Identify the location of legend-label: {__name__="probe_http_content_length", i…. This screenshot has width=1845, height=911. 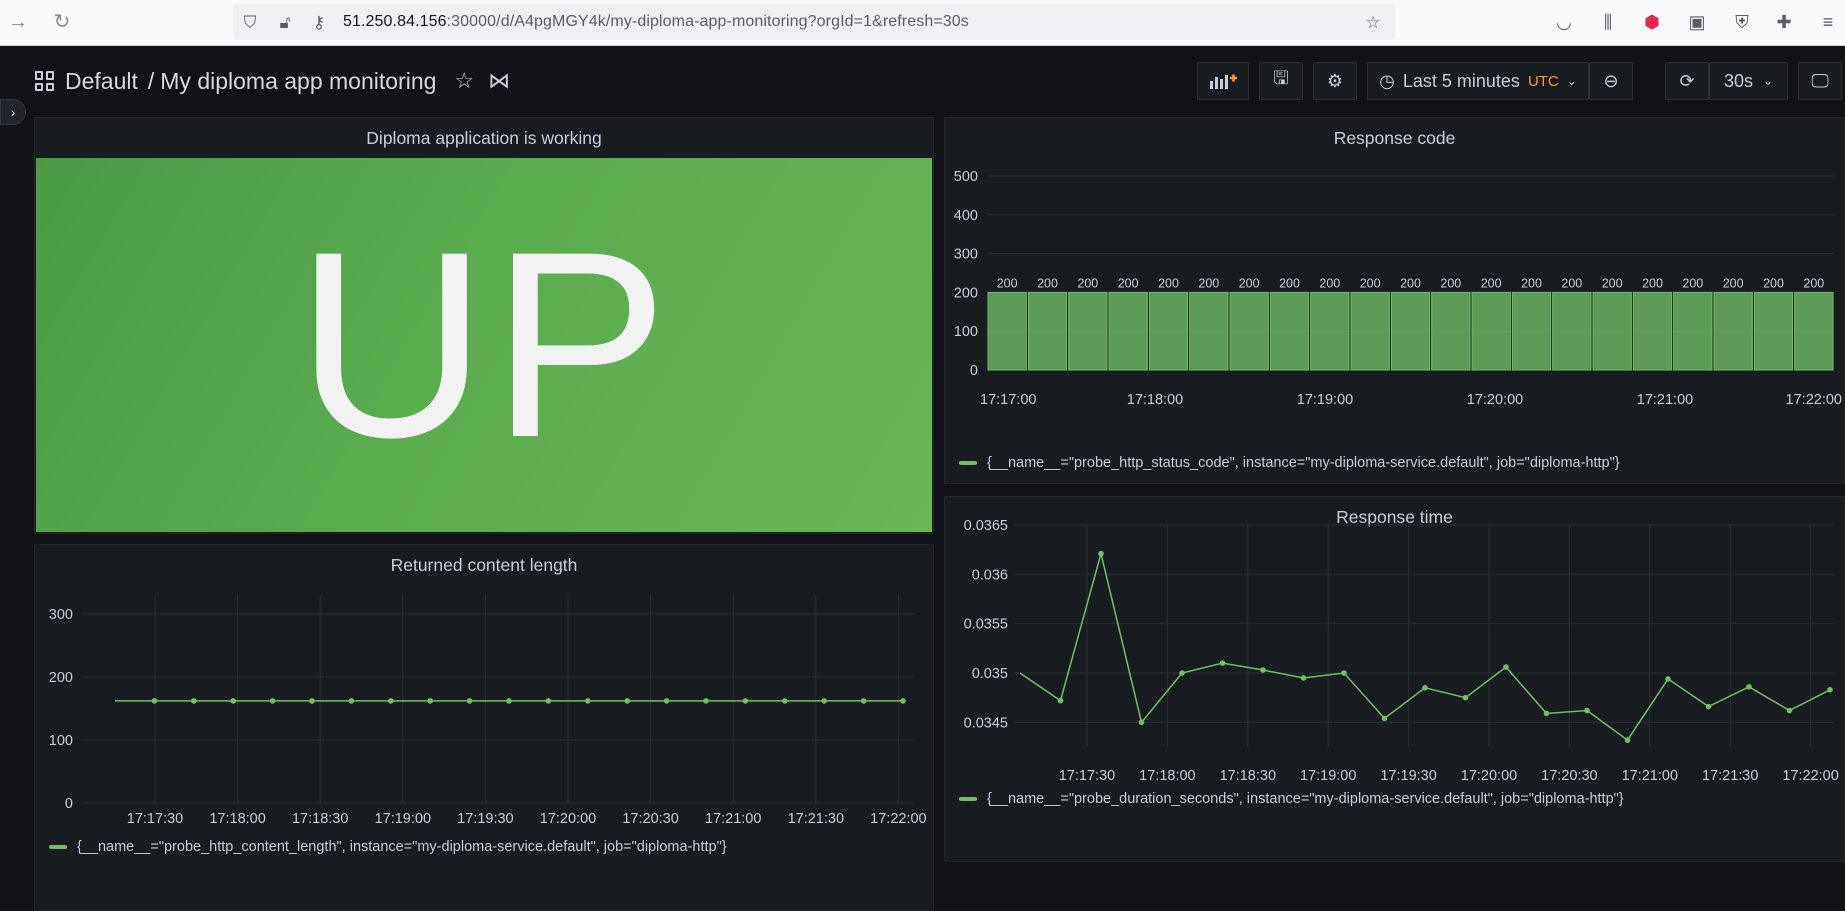
(402, 847).